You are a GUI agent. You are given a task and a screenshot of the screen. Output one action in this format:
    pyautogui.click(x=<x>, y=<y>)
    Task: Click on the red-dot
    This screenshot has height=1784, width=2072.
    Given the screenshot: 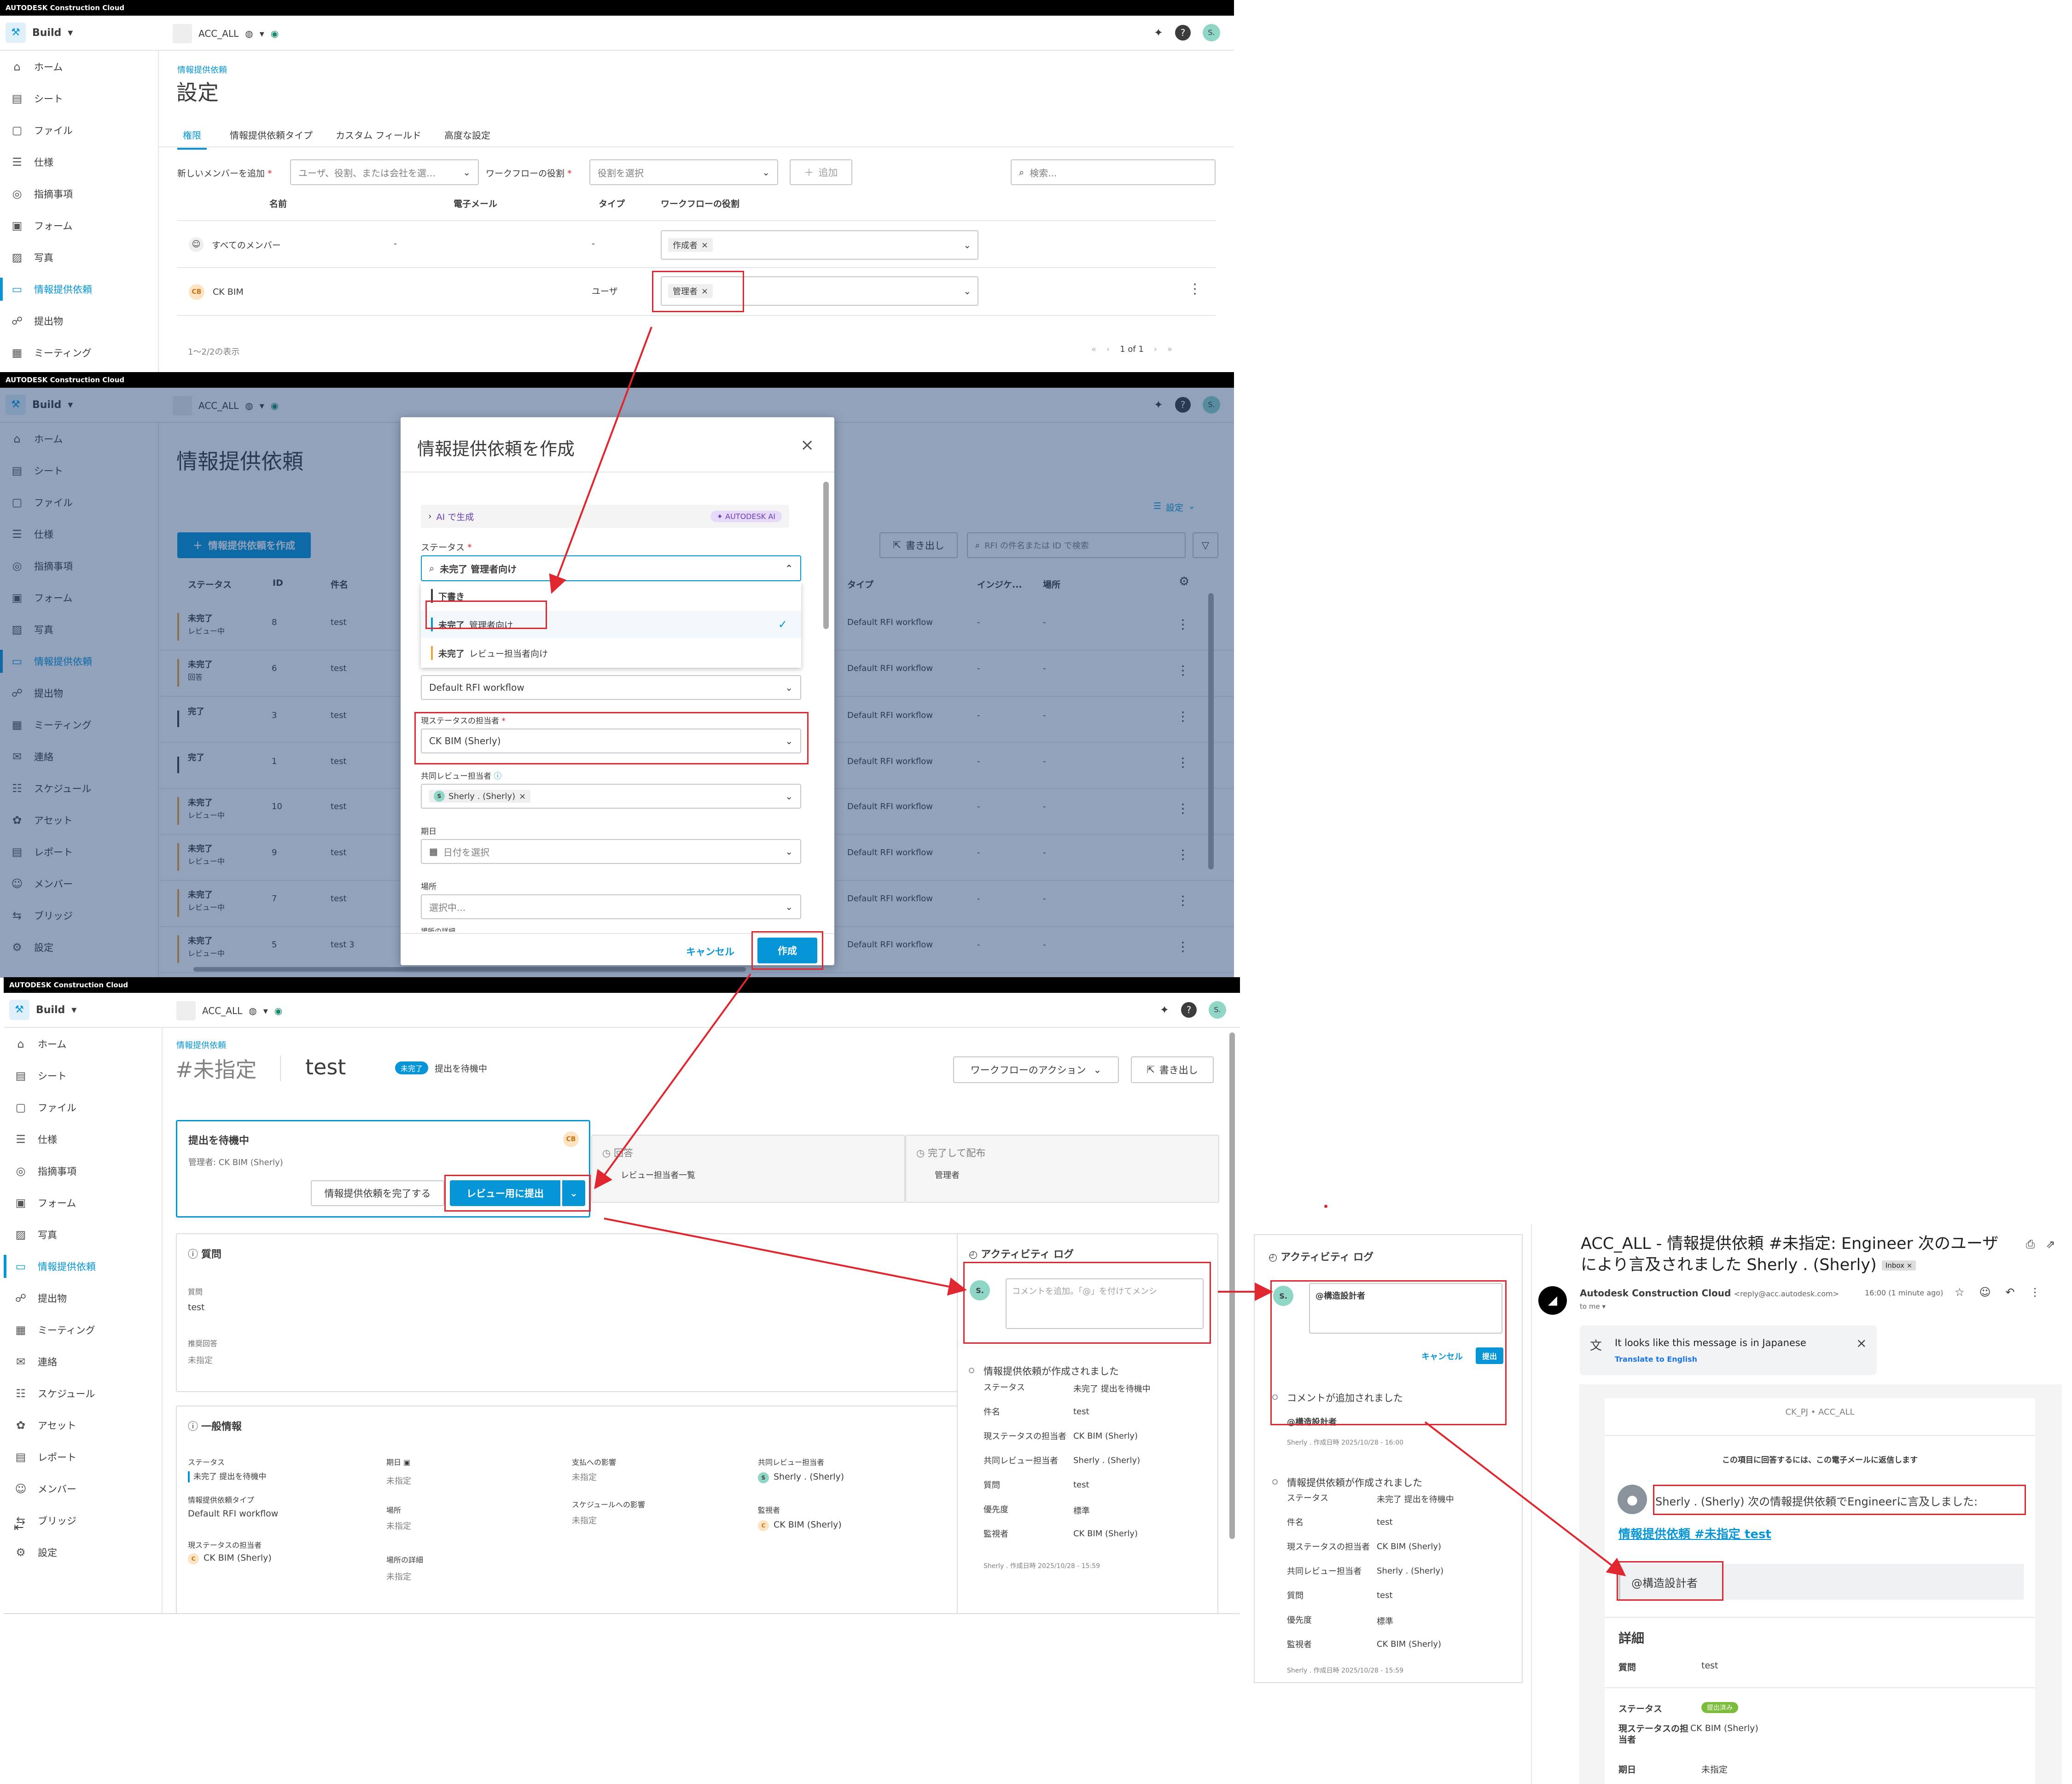 What is the action you would take?
    pyautogui.click(x=1325, y=1206)
    